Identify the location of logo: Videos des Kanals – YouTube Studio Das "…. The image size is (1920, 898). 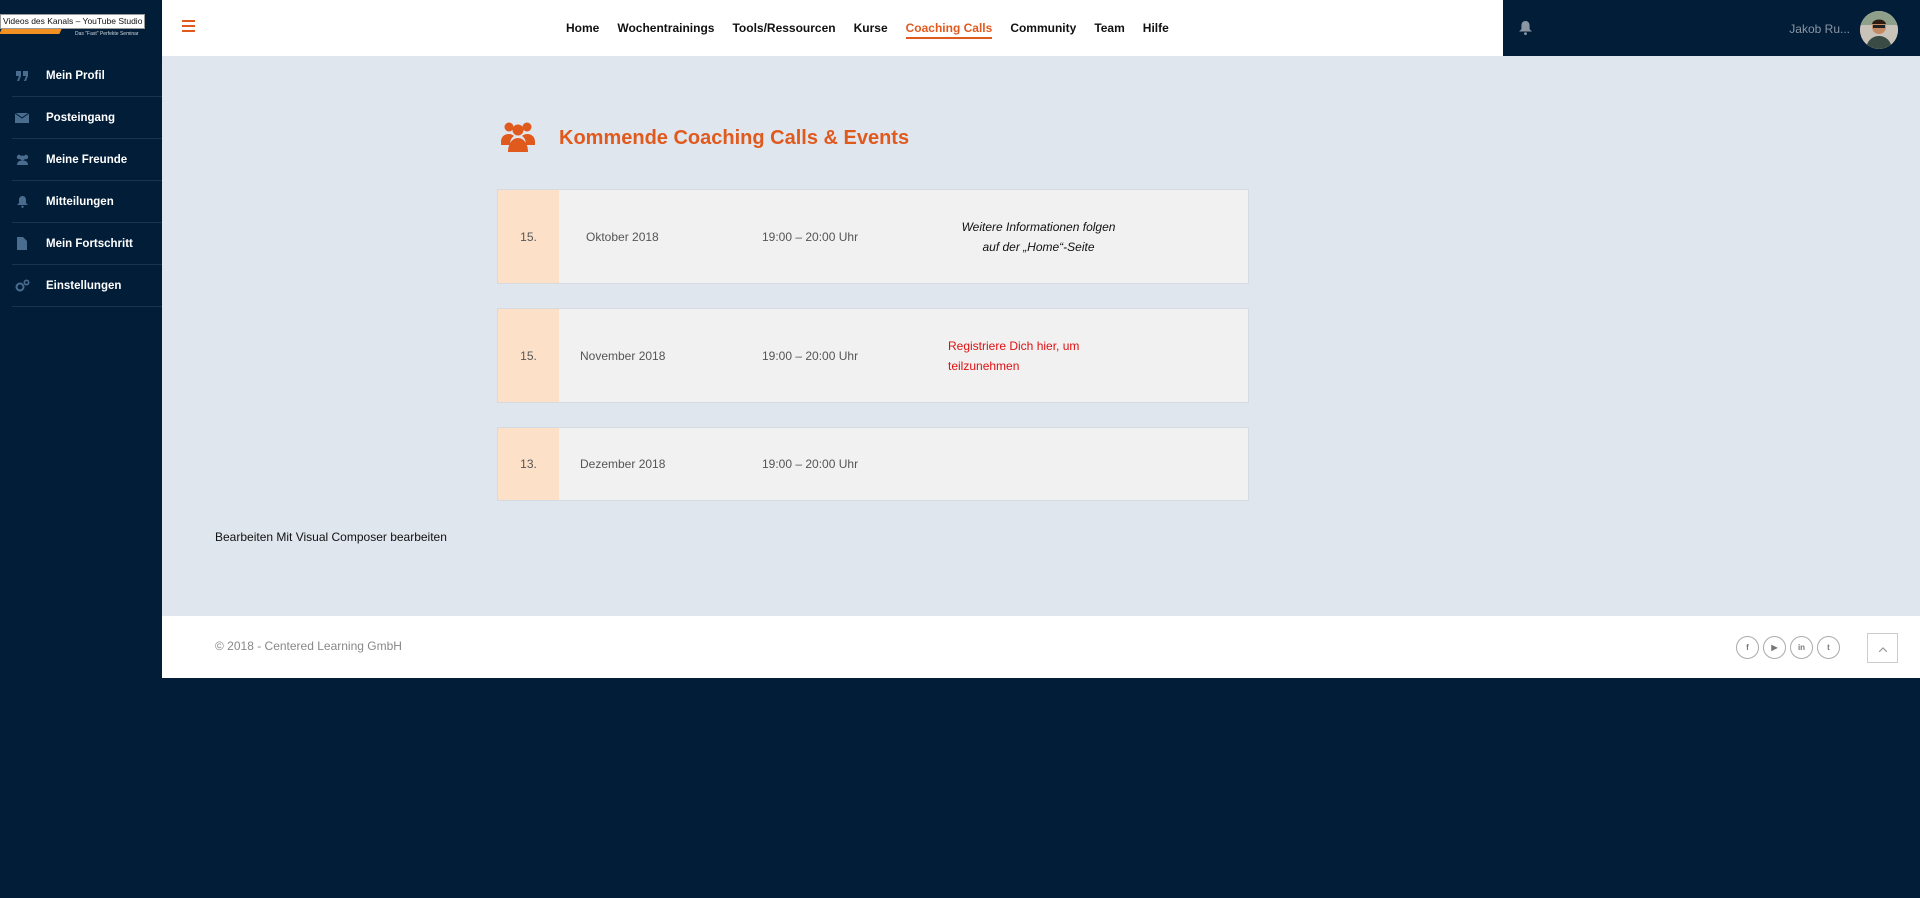
(74, 25).